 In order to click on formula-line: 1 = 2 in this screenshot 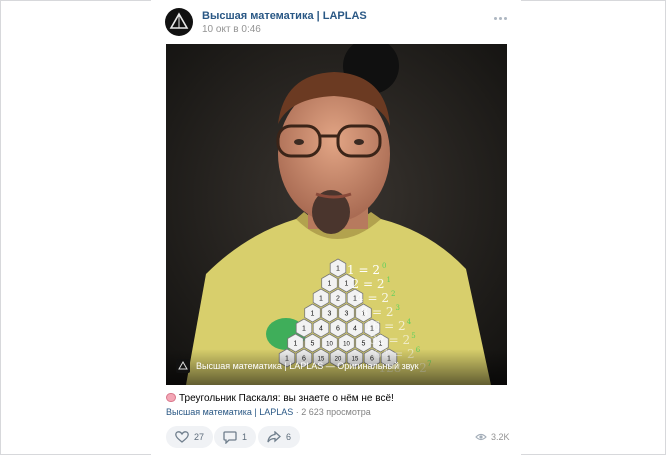, I will do `click(363, 270)`.